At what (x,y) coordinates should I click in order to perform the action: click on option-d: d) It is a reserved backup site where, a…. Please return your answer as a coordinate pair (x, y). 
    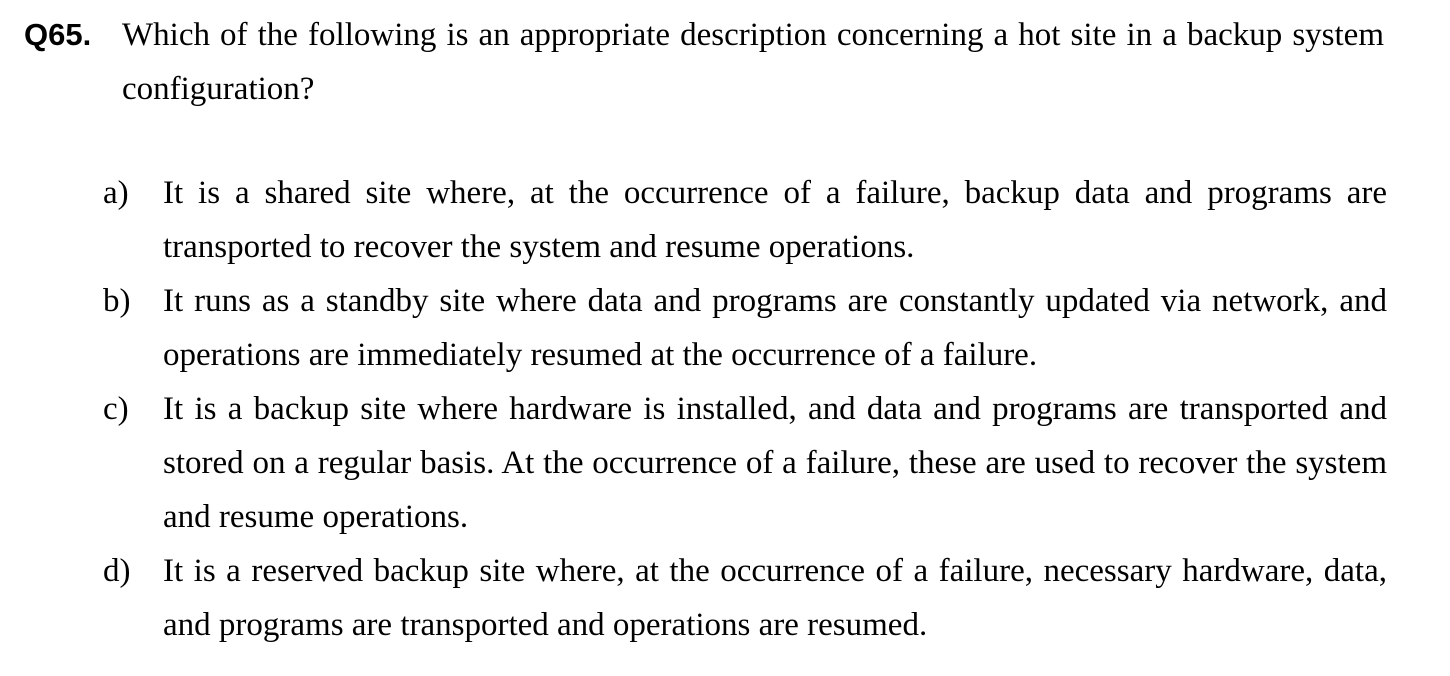
    Looking at the image, I should click on (748, 598).